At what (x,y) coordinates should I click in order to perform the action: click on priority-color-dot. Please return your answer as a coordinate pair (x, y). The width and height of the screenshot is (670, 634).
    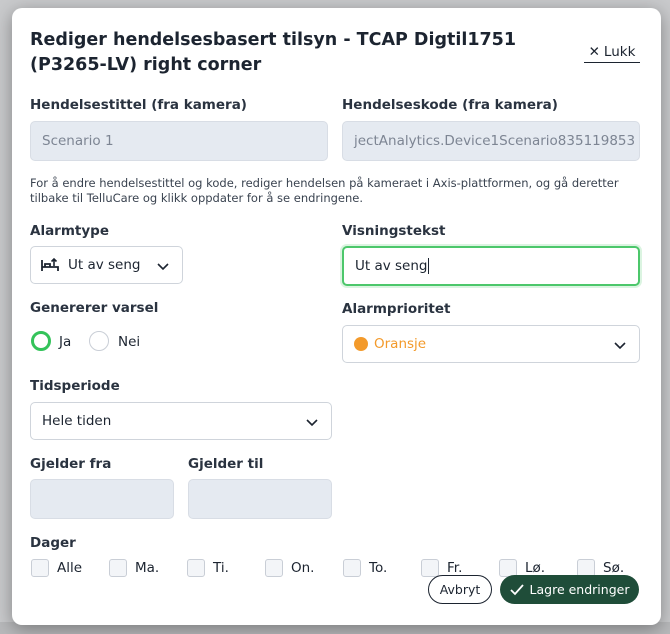
    Looking at the image, I should click on (361, 344).